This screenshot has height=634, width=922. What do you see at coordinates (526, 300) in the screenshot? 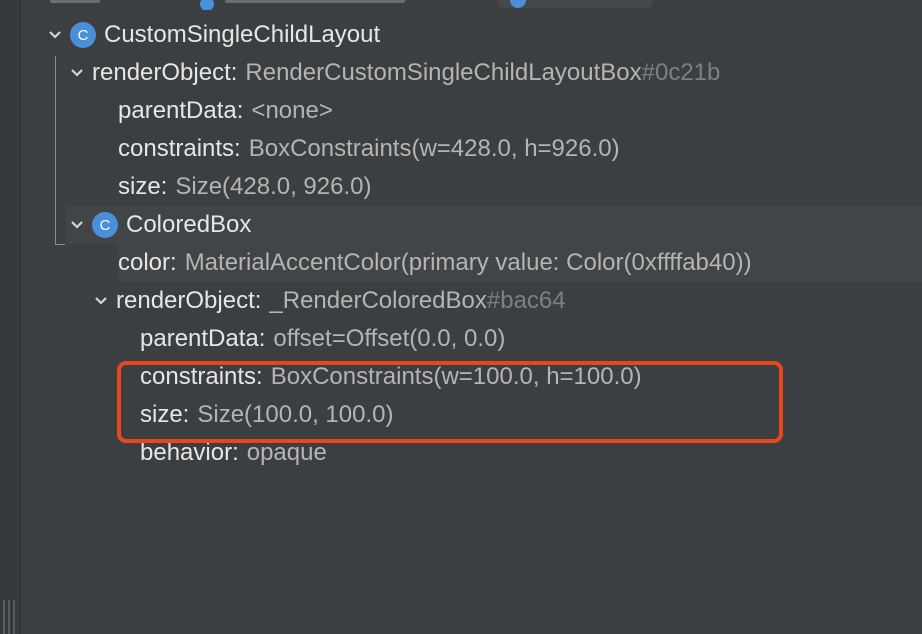
I see `object-id: #bac64` at bounding box center [526, 300].